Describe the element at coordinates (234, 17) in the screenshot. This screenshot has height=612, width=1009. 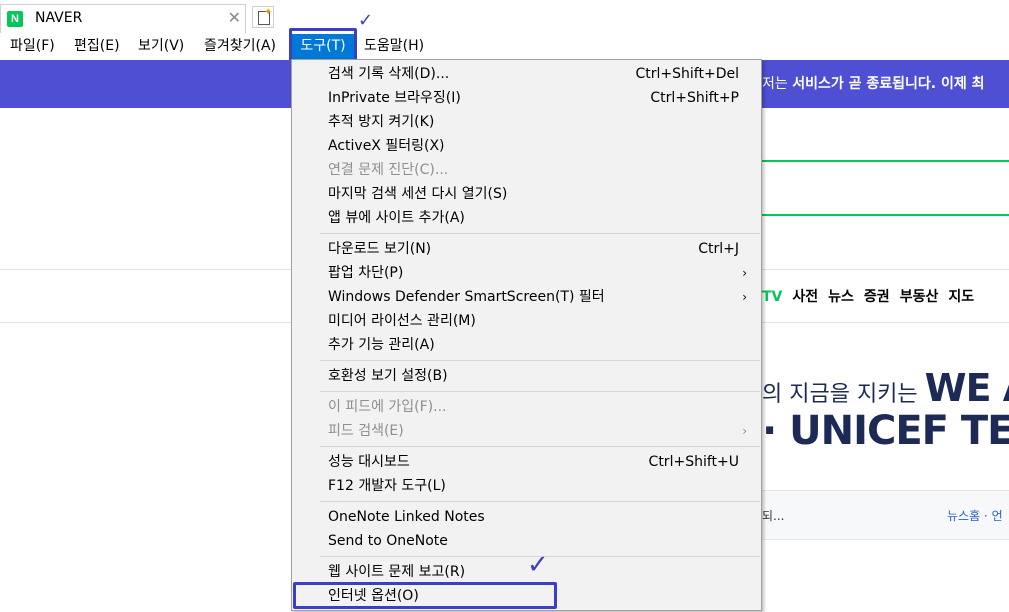
I see `tab-close-icon: ✕` at that location.